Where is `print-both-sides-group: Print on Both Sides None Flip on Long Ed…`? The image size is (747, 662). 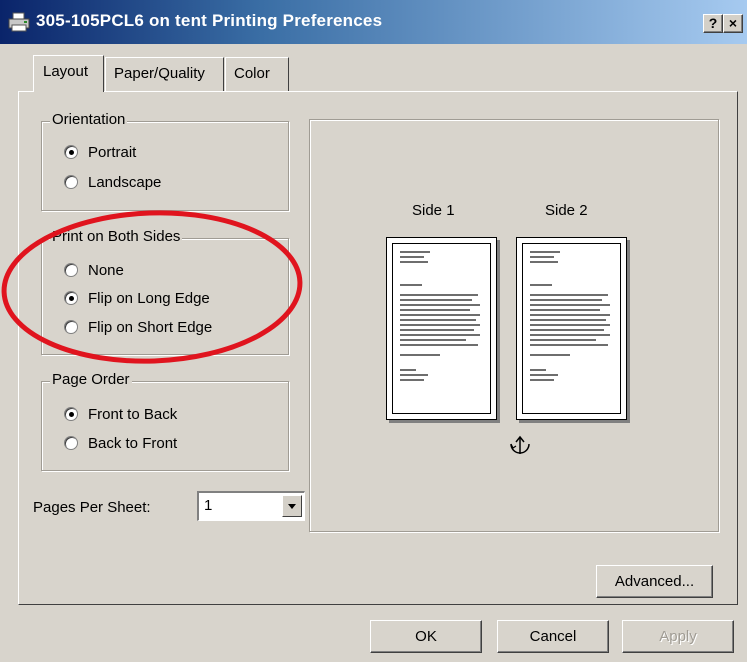 print-both-sides-group: Print on Both Sides None Flip on Long Ed… is located at coordinates (165, 291).